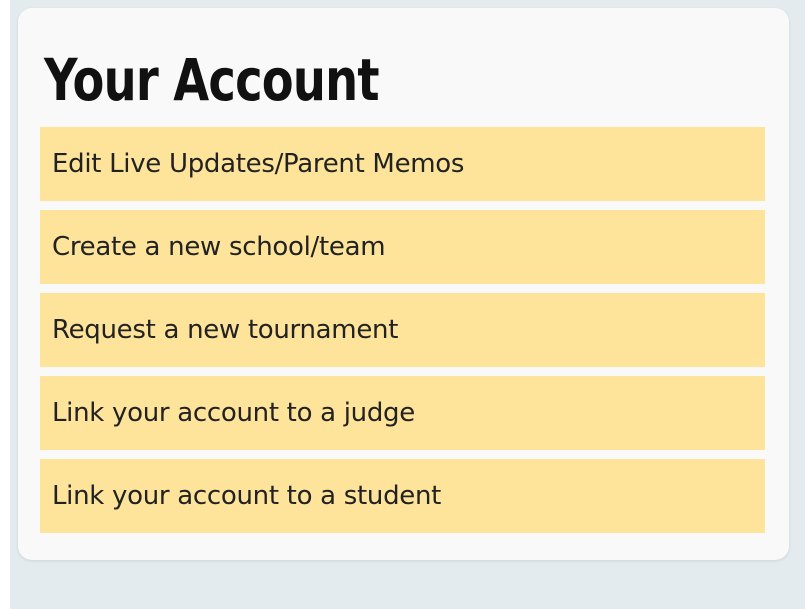  Describe the element at coordinates (219, 247) in the screenshot. I see `menu-item-label: Create a new school/team` at that location.